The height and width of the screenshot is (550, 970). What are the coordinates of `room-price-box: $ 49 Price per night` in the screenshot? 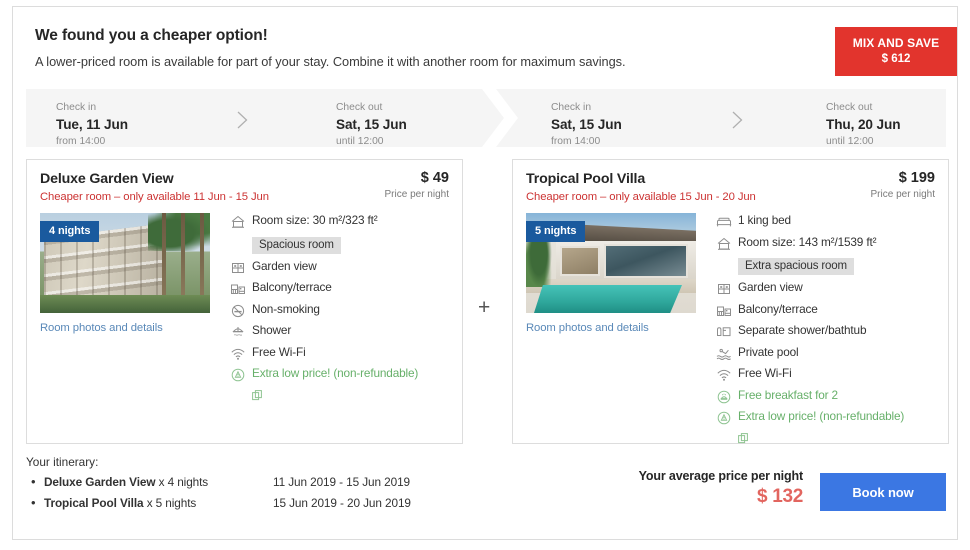 It's located at (417, 185).